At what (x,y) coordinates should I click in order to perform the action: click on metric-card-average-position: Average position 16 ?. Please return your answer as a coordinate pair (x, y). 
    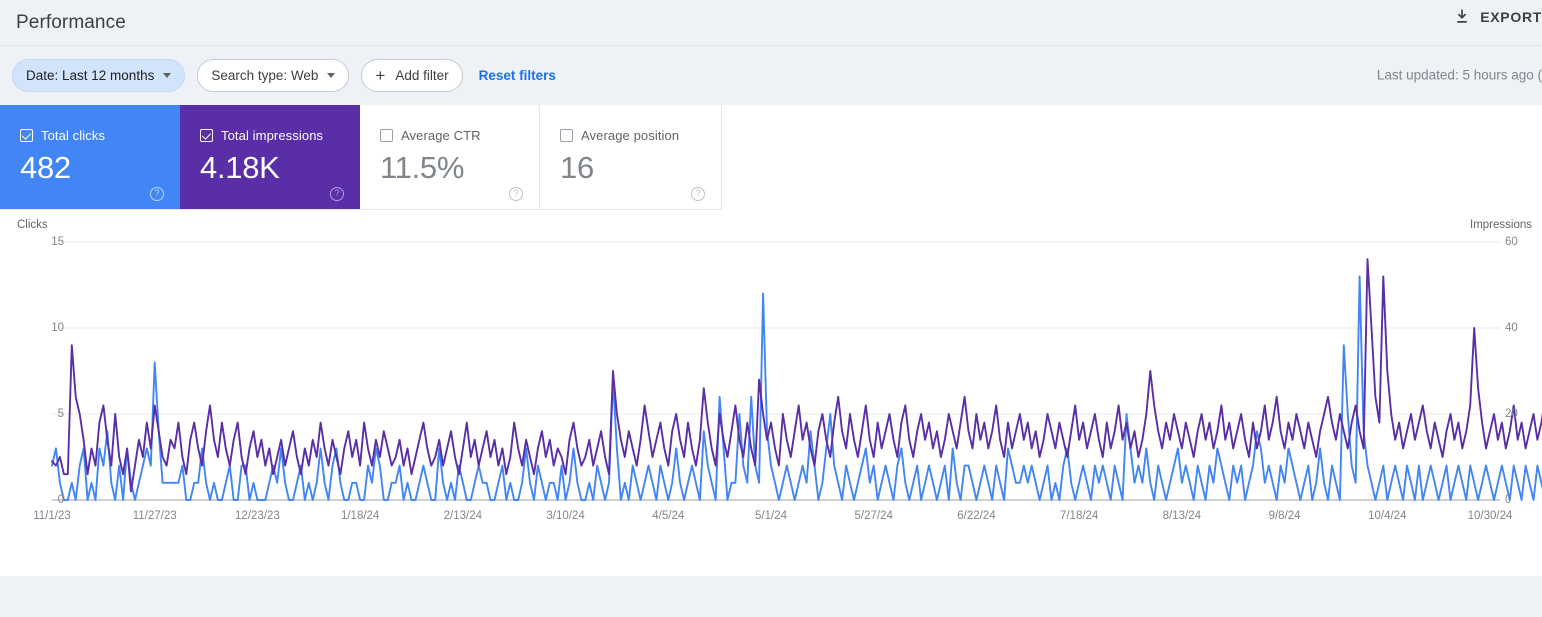
    Looking at the image, I should click on (631, 157).